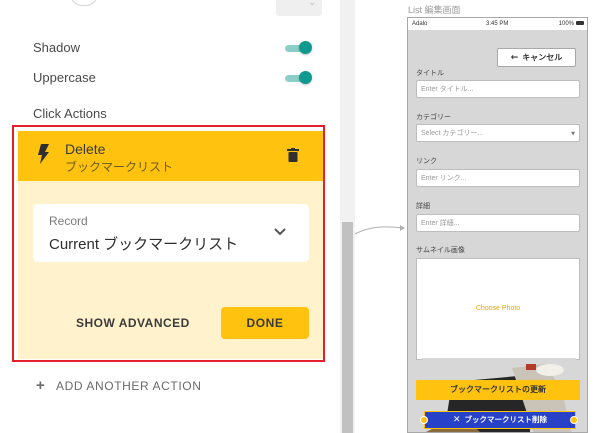 The width and height of the screenshot is (600, 433). Describe the element at coordinates (298, 77) in the screenshot. I see `uppercase-toggle` at that location.